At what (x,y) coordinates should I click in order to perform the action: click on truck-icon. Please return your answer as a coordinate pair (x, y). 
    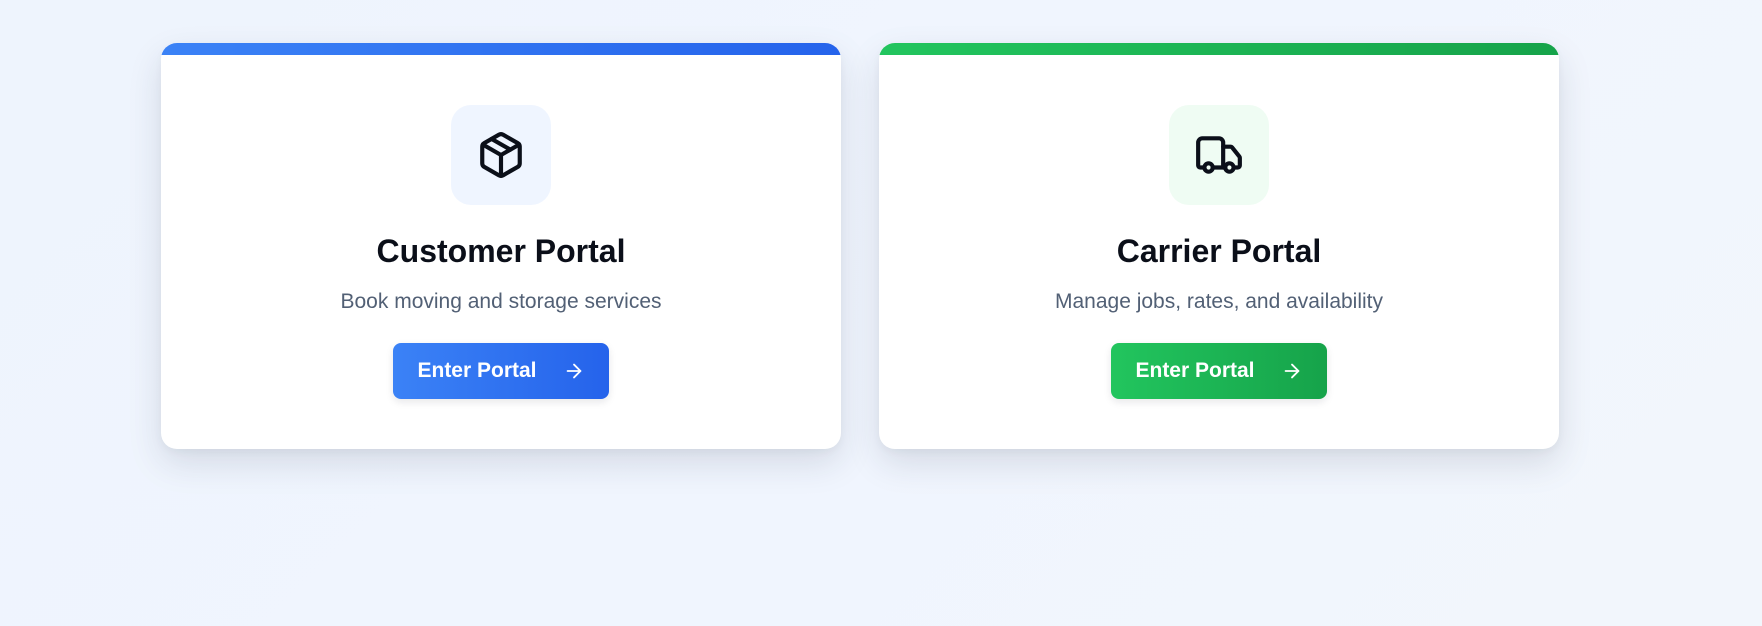
    Looking at the image, I should click on (1219, 155).